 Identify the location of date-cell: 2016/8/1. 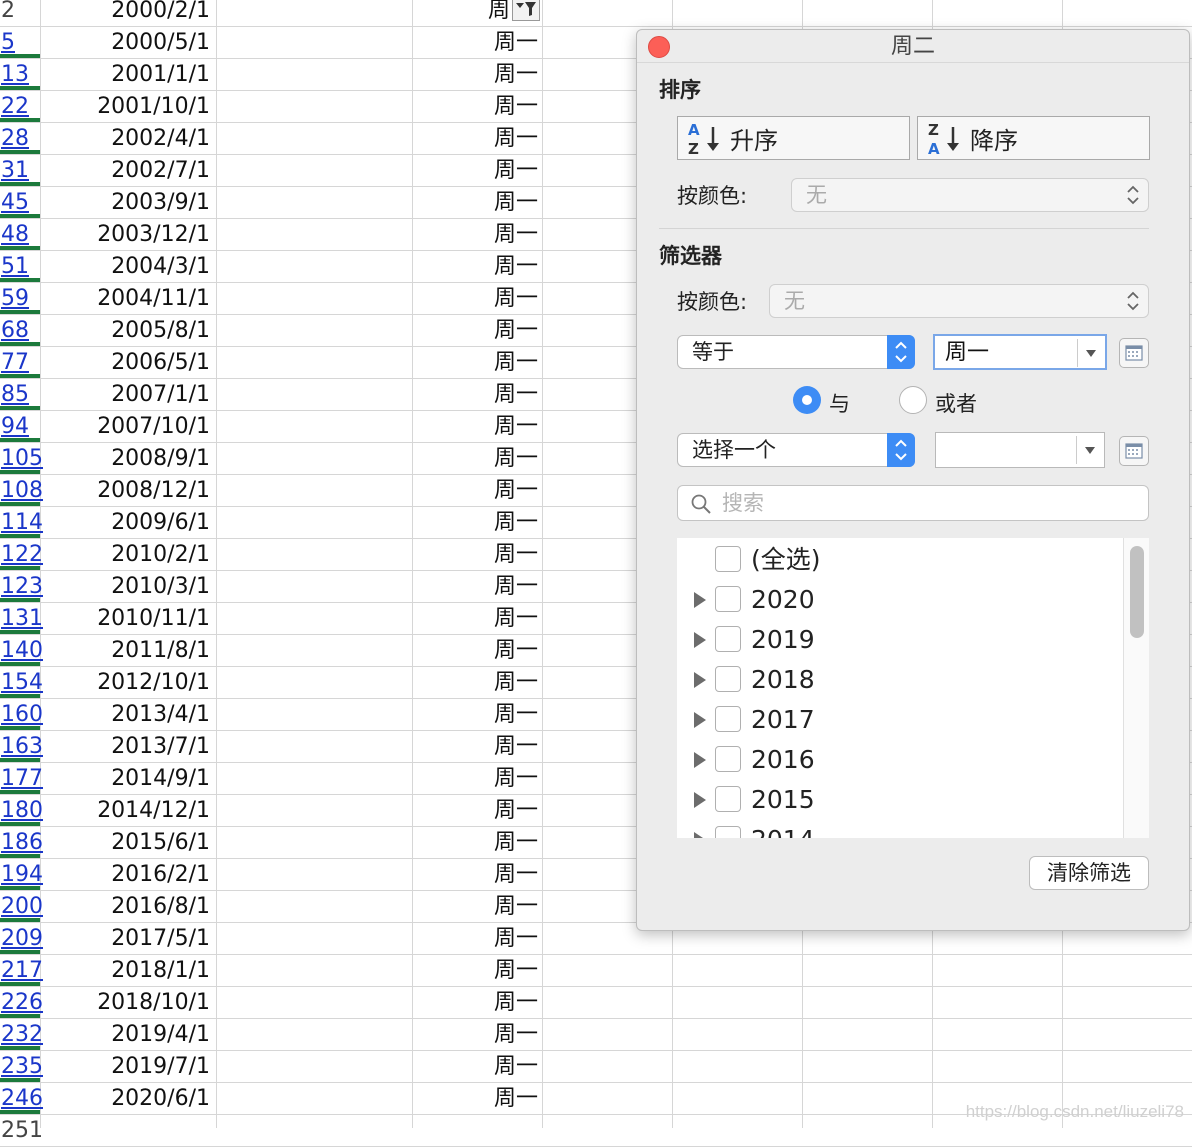
(128, 906).